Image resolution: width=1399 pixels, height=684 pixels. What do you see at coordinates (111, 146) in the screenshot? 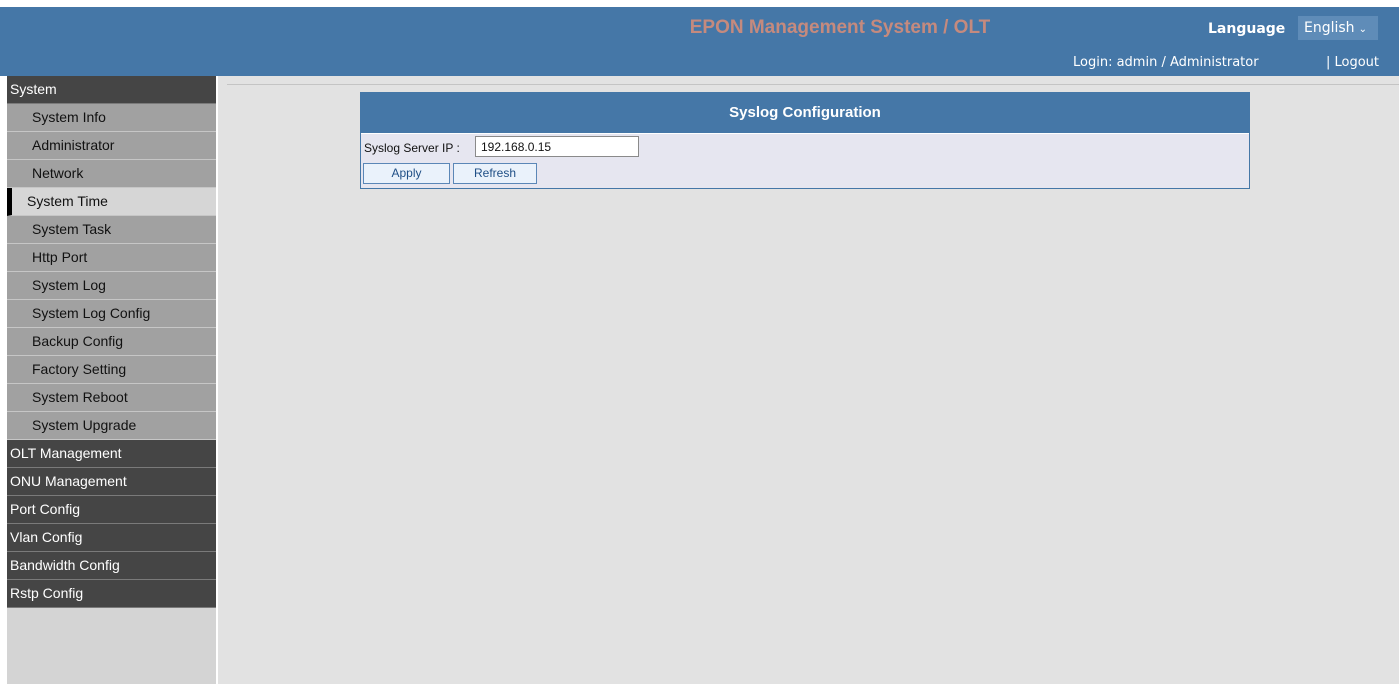
I see `sidebar-item-administrator: Administrator` at bounding box center [111, 146].